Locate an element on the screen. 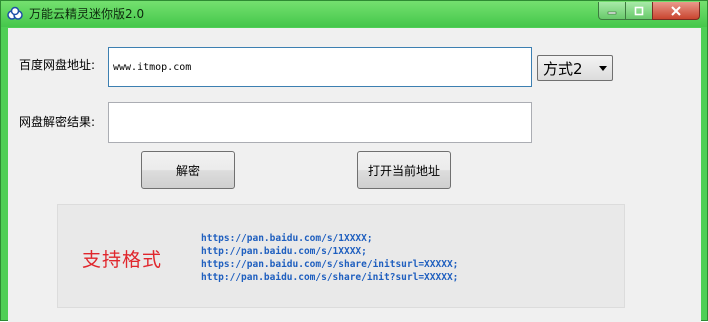 This screenshot has height=322, width=708. close-button is located at coordinates (676, 11).